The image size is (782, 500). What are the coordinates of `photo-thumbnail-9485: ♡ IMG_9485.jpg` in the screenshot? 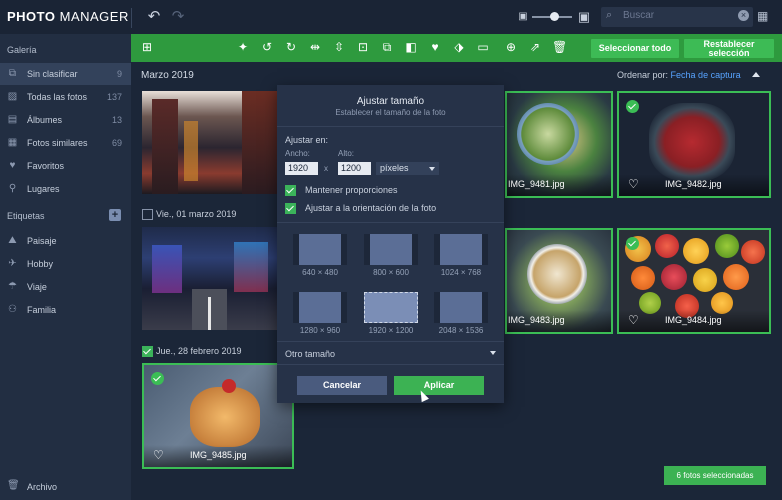 It's located at (218, 416).